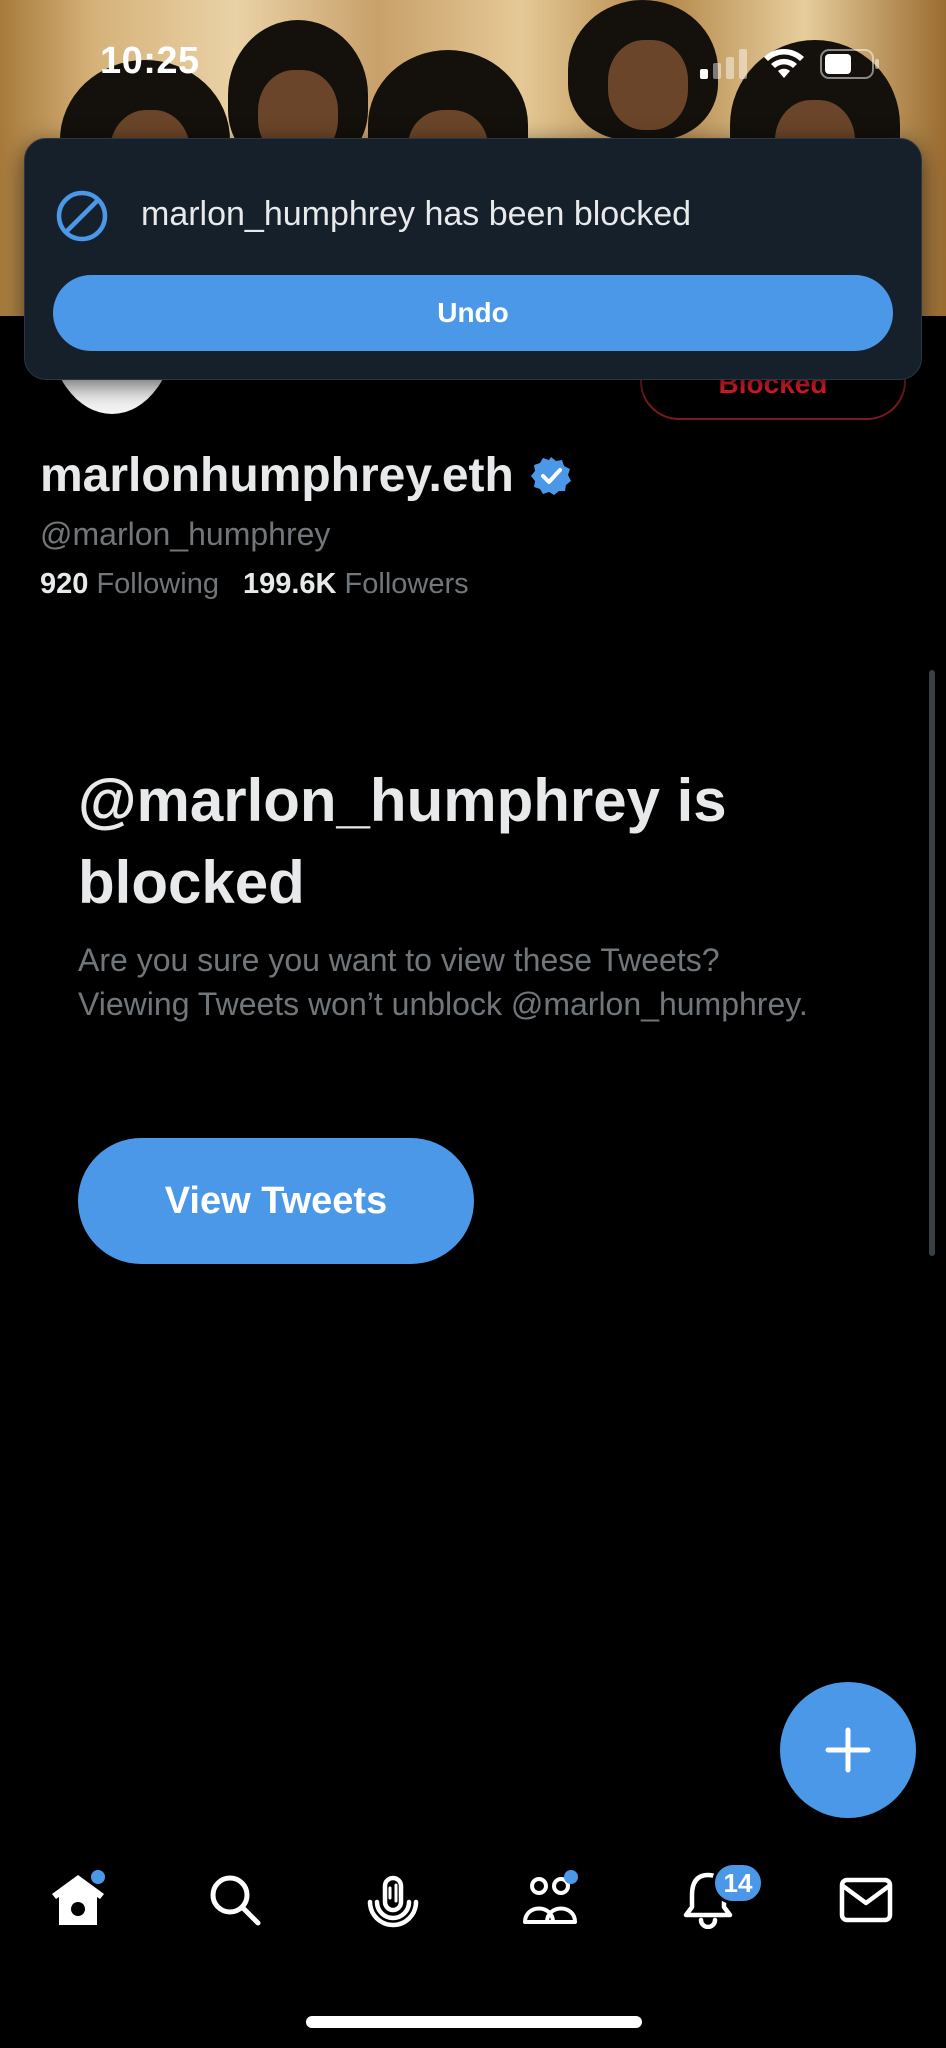 The width and height of the screenshot is (946, 2048). Describe the element at coordinates (571, 1877) in the screenshot. I see `communities-unread-dot` at that location.